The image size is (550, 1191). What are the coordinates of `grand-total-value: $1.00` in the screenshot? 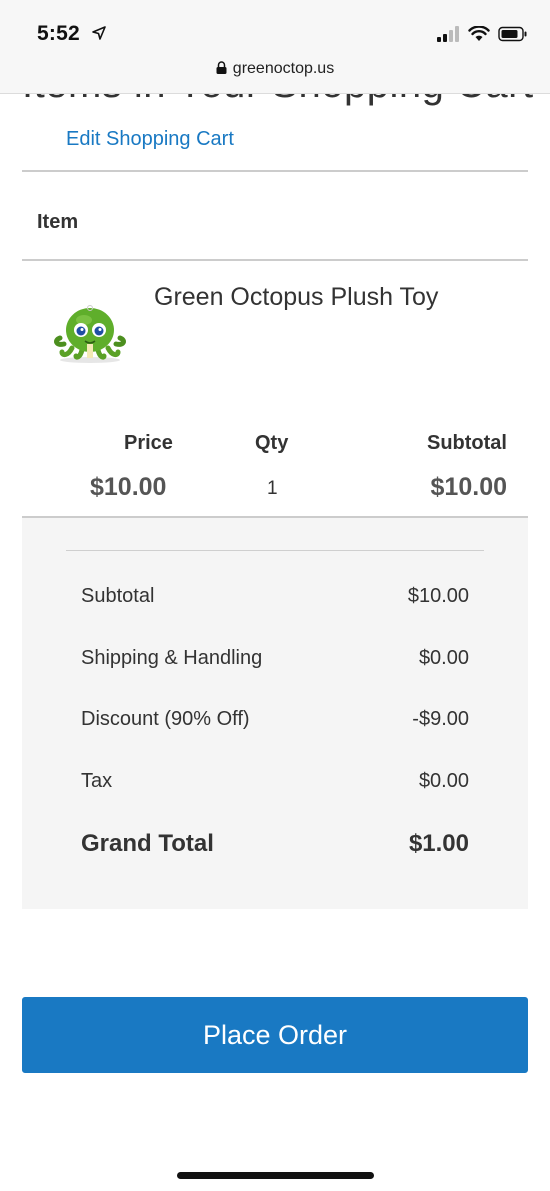 It's located at (438, 843).